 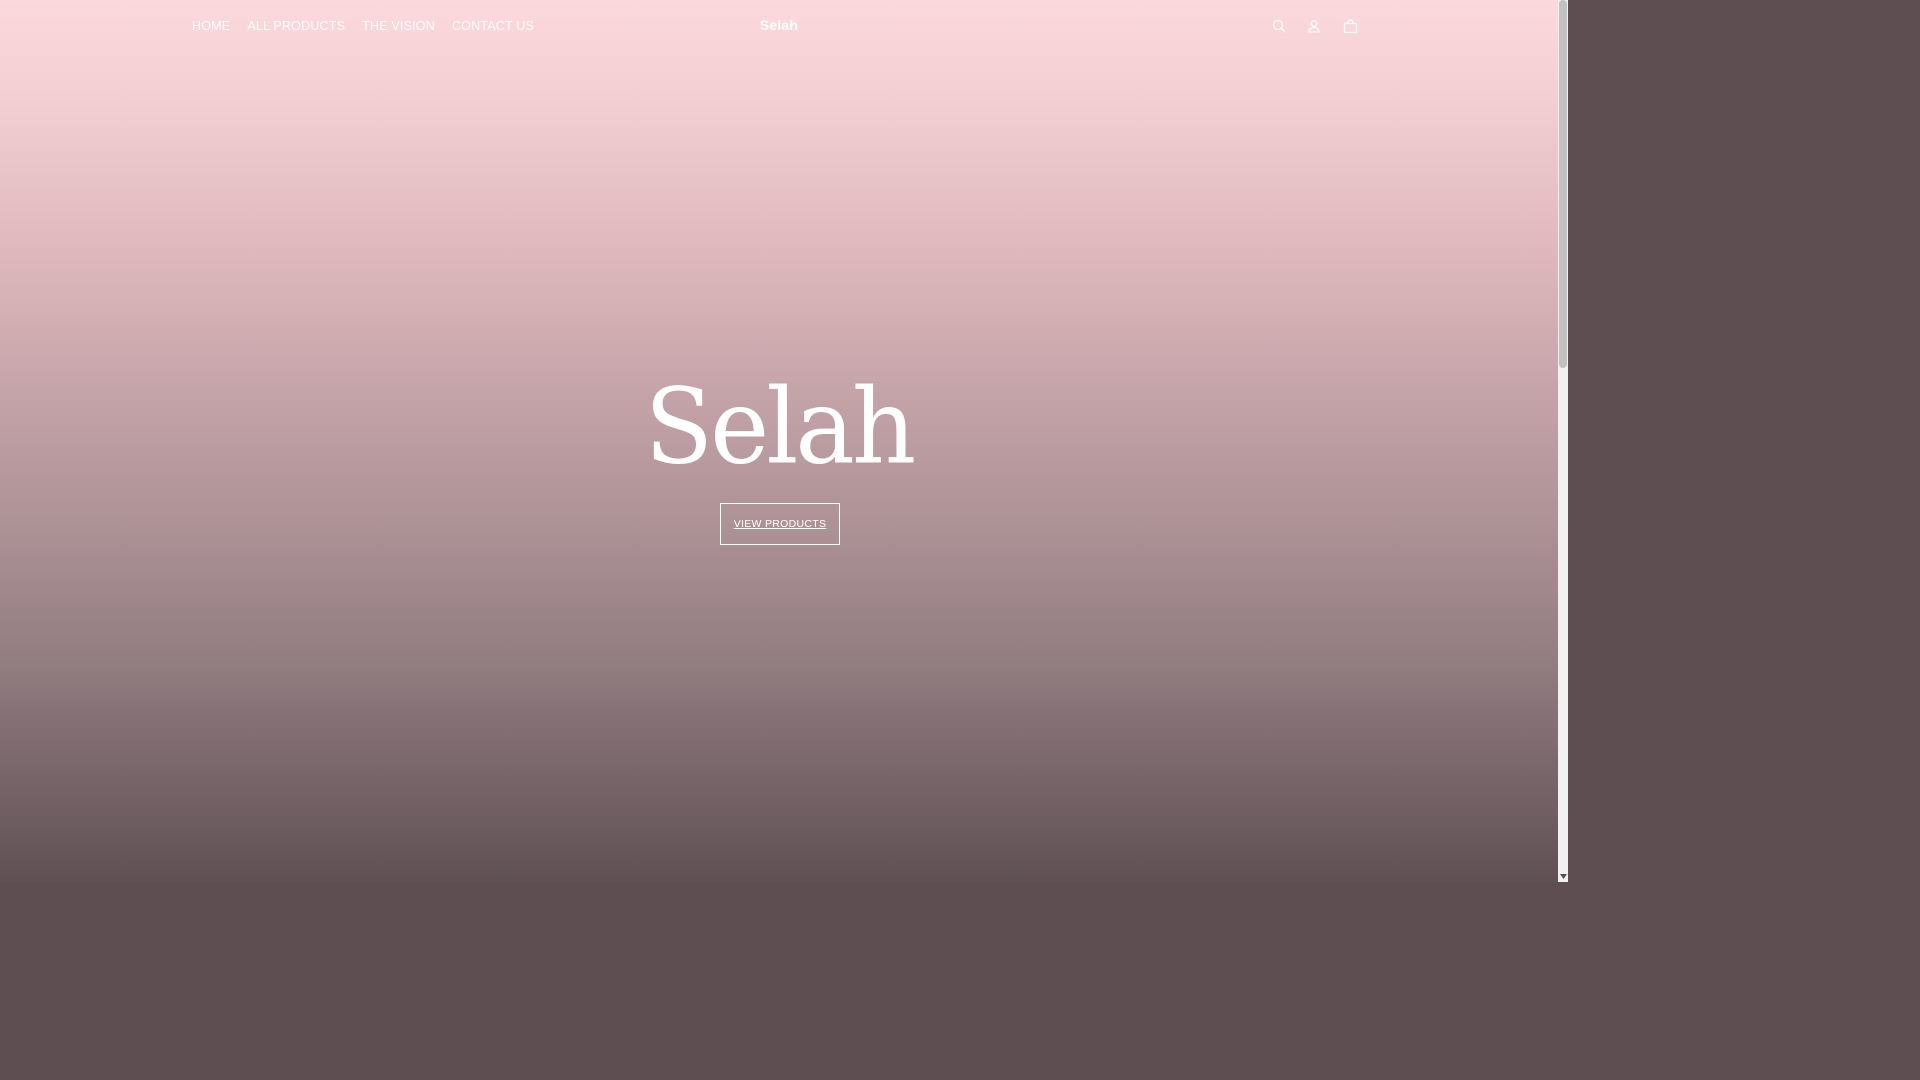 I want to click on search-icon, so click(x=1279, y=26).